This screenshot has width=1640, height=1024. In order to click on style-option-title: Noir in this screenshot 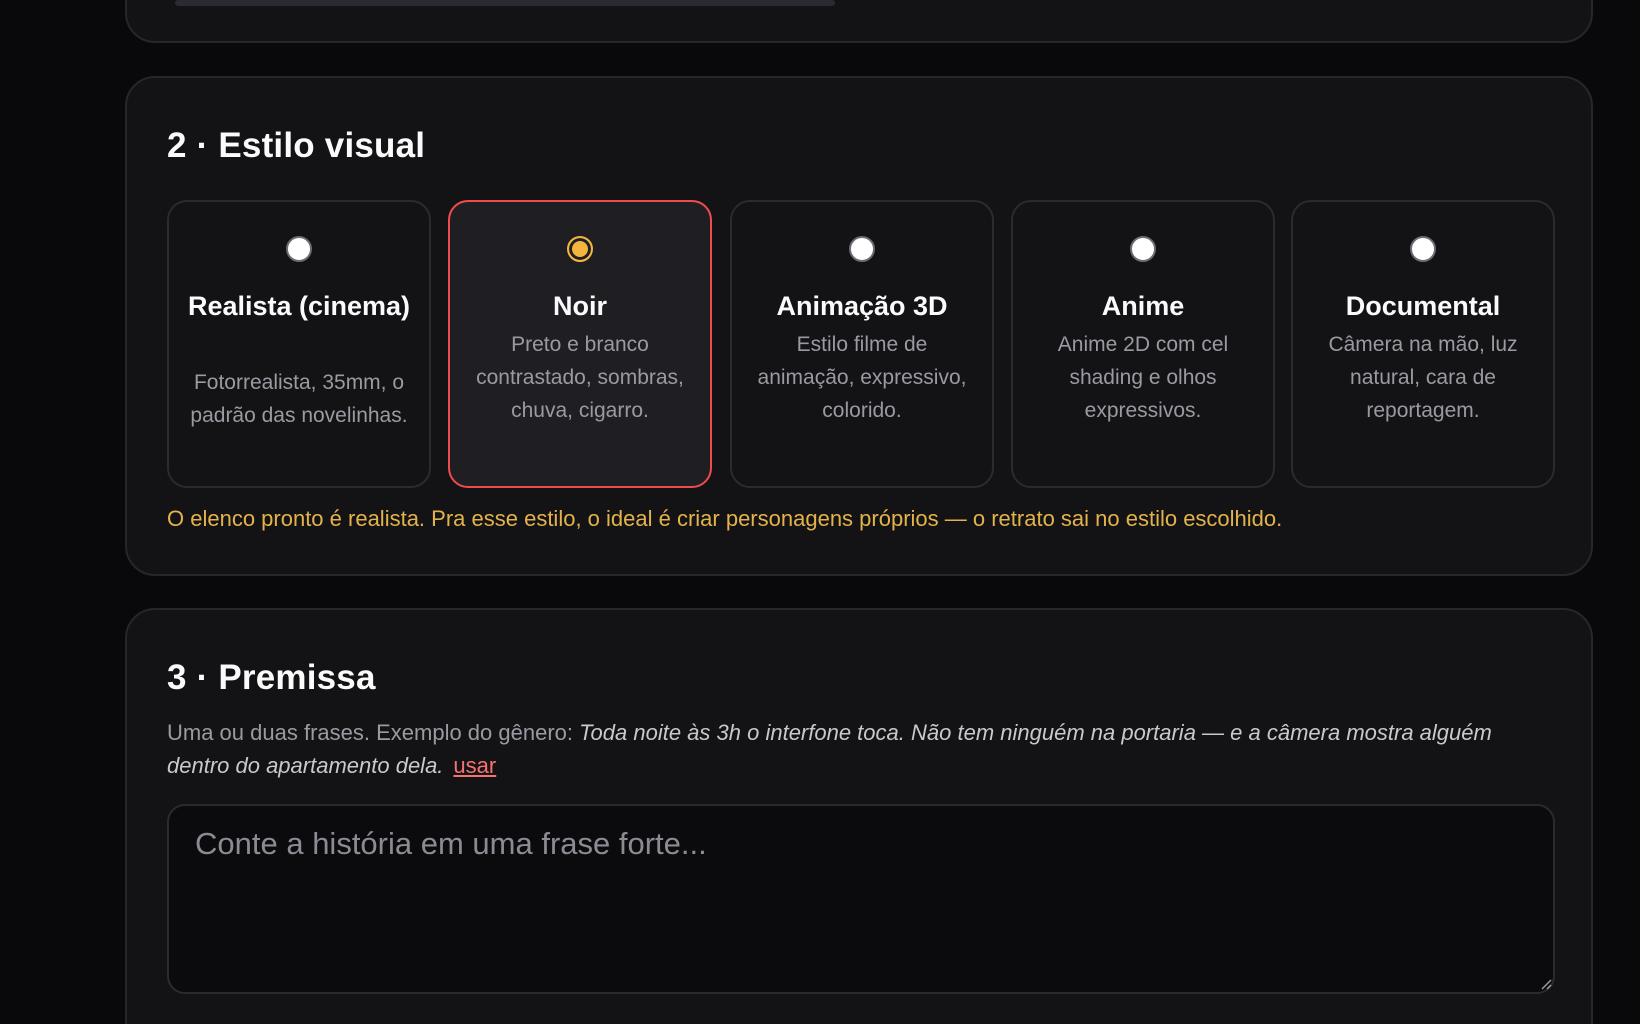, I will do `click(580, 306)`.